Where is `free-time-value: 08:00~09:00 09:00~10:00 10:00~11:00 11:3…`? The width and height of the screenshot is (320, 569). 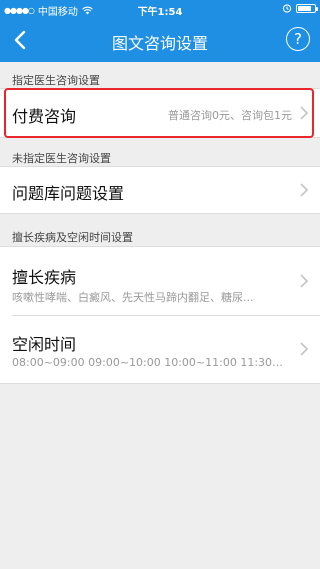 free-time-value: 08:00~09:00 09:00~10:00 10:00~11:00 11:3… is located at coordinates (152, 362).